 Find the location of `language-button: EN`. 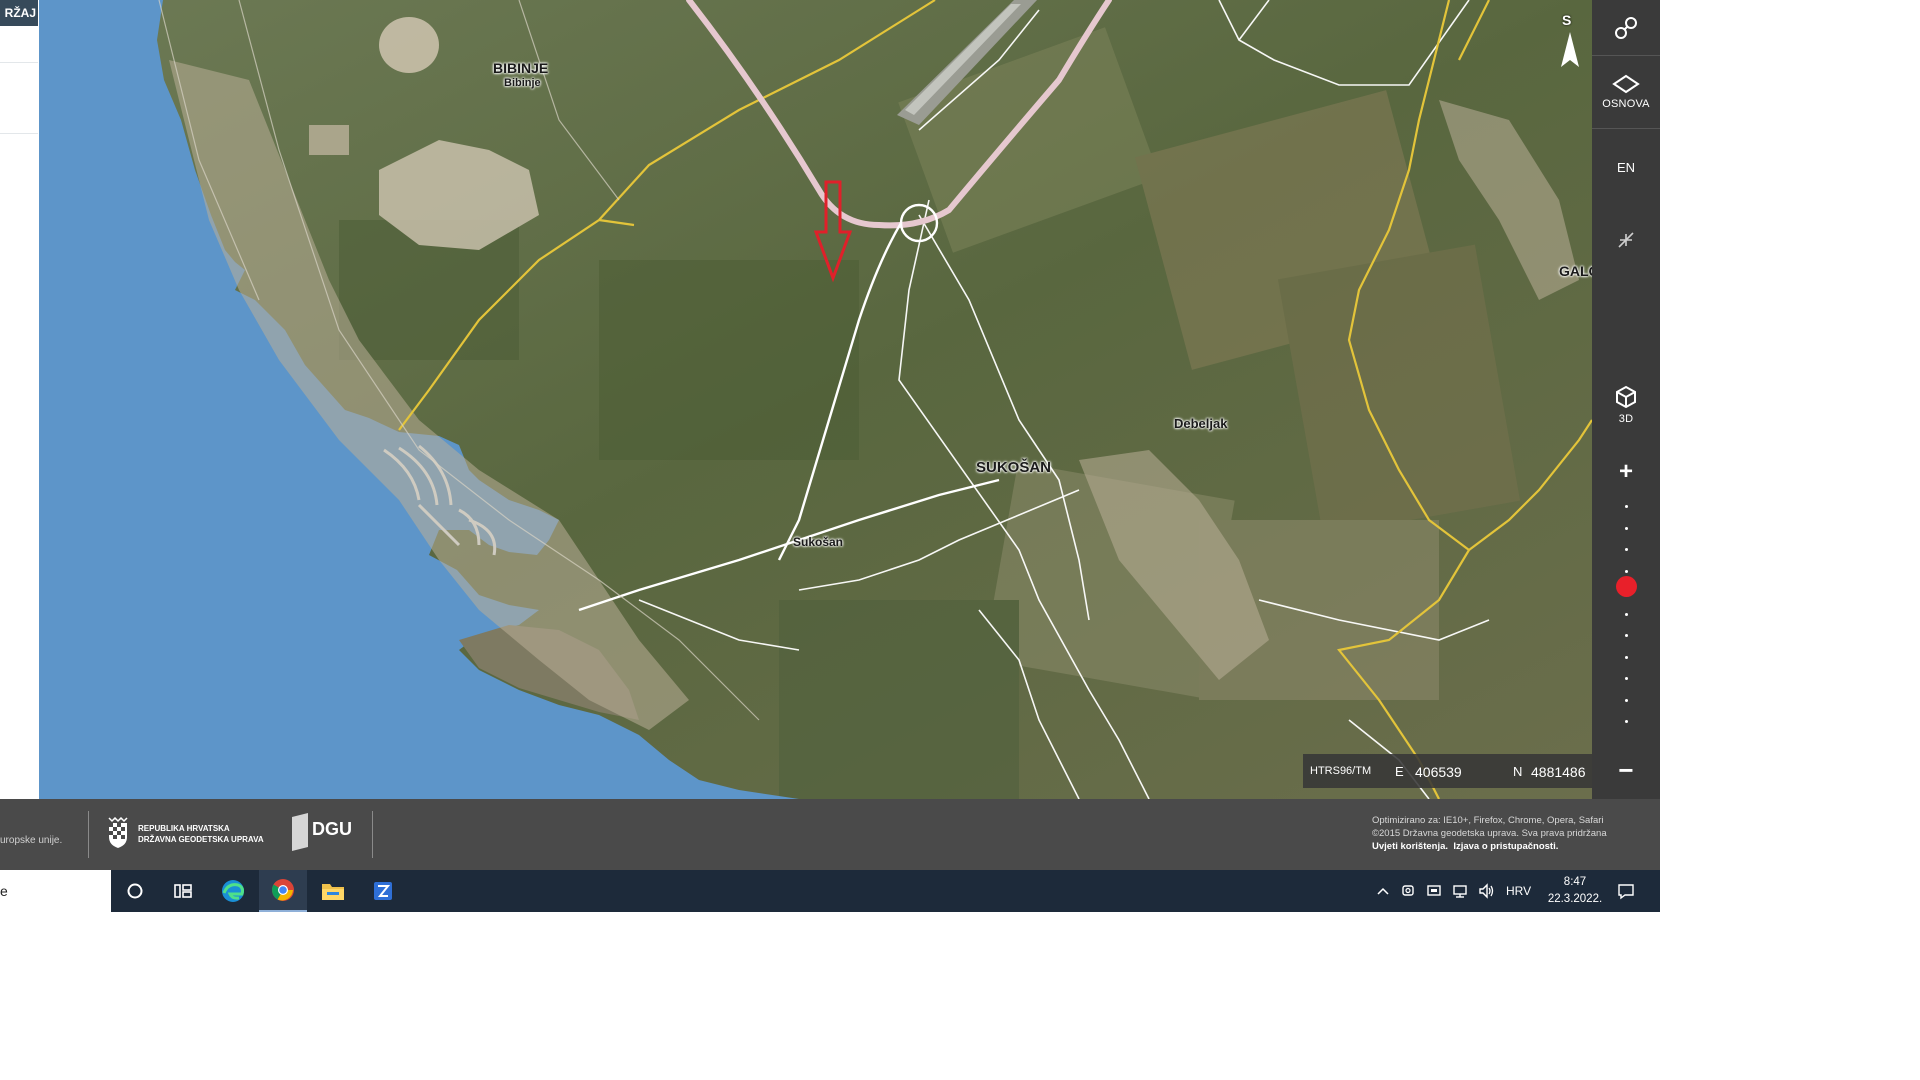

language-button: EN is located at coordinates (1626, 167).